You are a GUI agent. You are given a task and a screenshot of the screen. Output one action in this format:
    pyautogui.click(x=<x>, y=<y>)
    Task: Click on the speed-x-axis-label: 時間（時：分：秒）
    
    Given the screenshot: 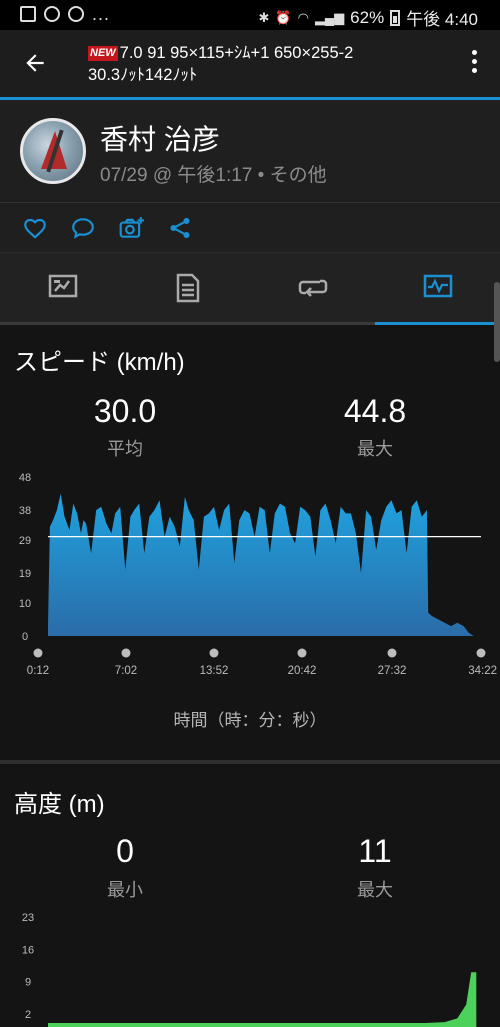 What is the action you would take?
    pyautogui.click(x=250, y=720)
    